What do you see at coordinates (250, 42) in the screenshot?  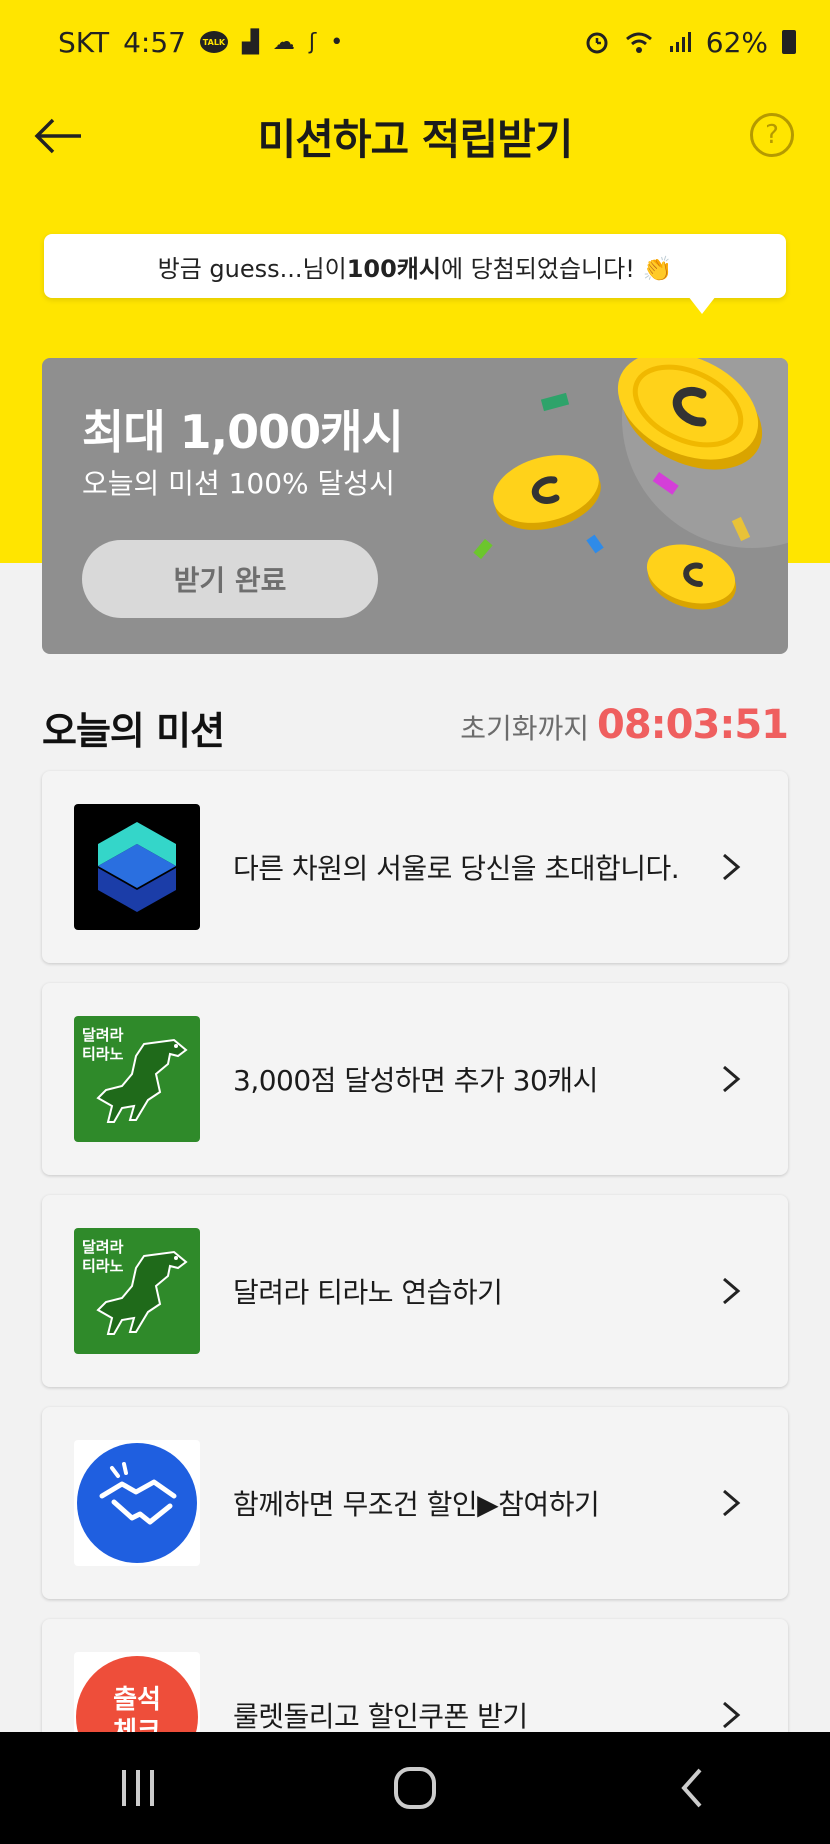 I see `notification-icon: ▟` at bounding box center [250, 42].